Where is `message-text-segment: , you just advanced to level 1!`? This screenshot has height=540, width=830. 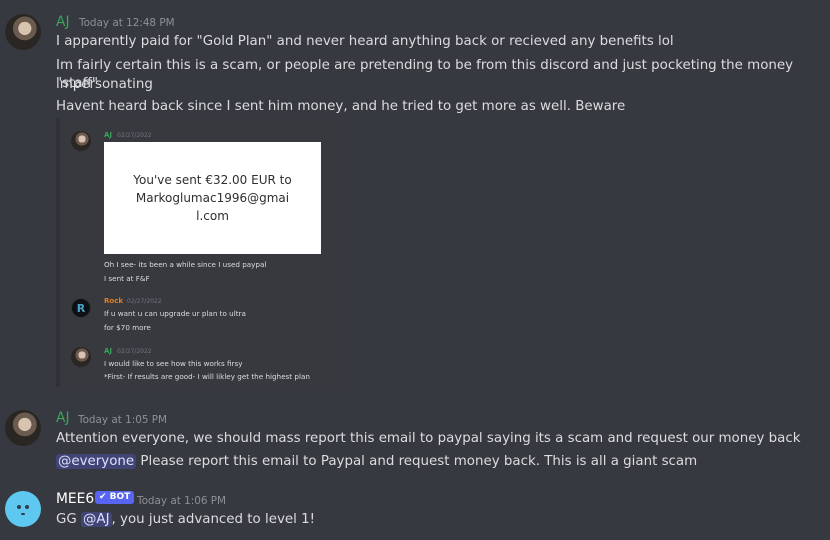 message-text-segment: , you just advanced to level 1! is located at coordinates (213, 519).